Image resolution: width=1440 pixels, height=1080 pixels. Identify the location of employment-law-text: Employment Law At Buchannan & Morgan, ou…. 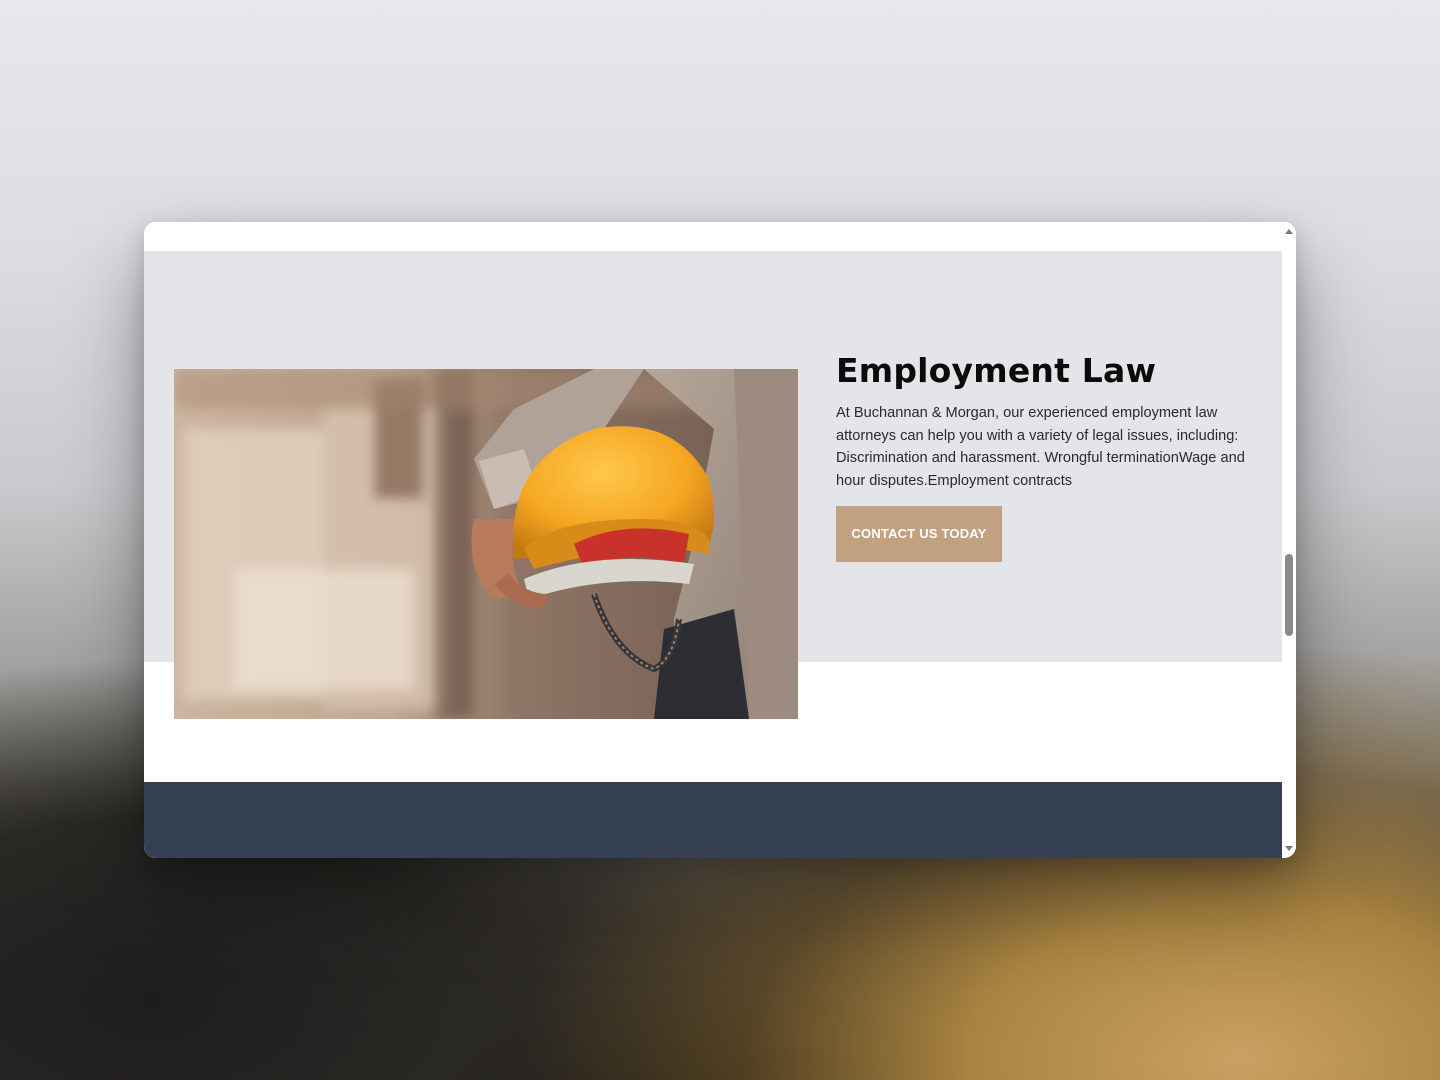
(1046, 456).